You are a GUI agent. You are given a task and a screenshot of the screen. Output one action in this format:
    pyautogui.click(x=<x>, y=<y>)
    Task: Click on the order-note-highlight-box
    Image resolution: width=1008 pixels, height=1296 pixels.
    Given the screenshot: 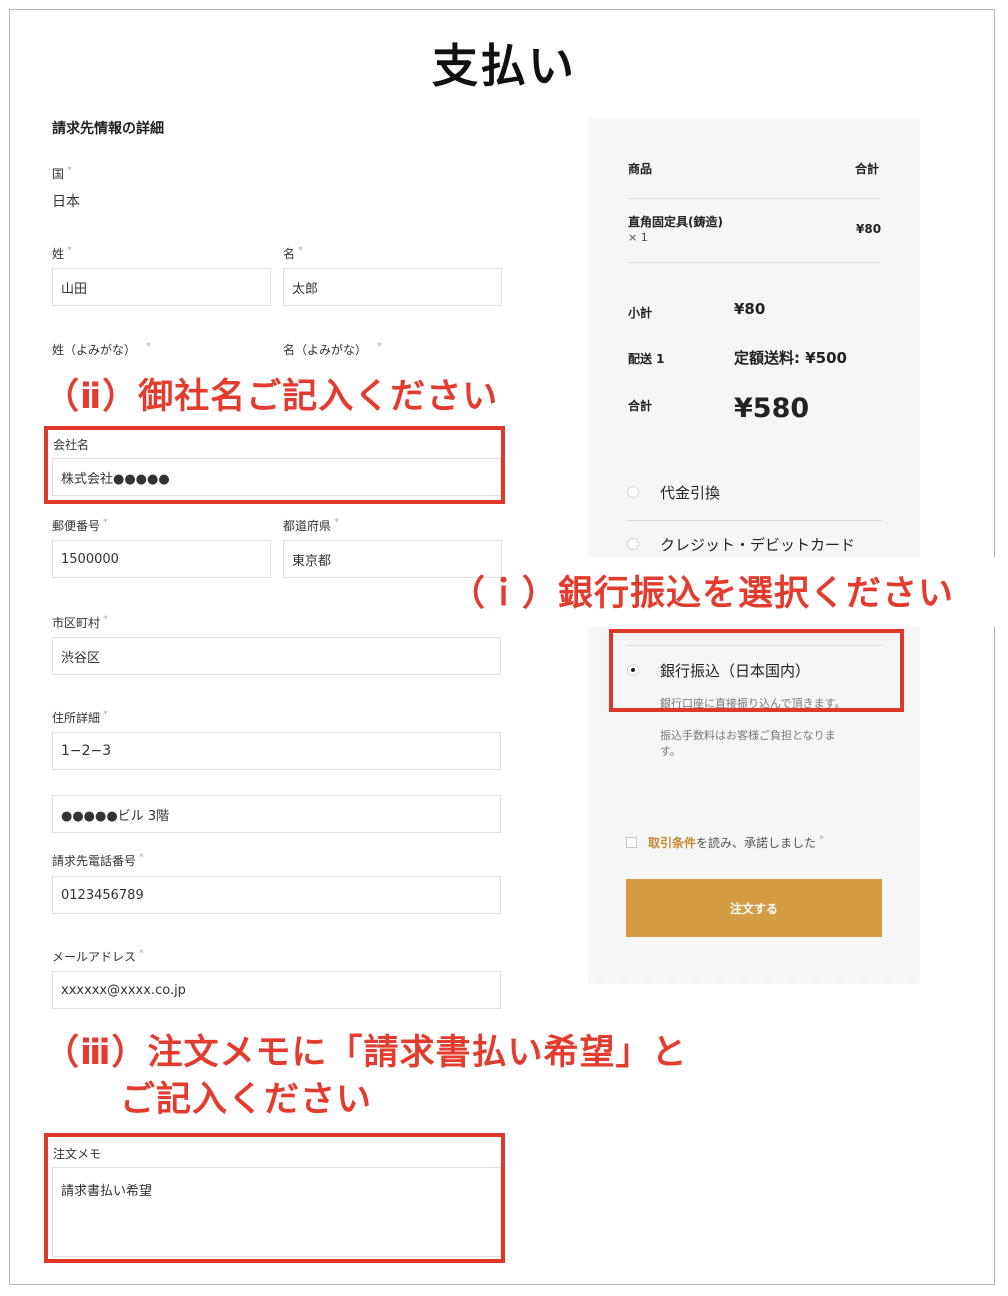 What is the action you would take?
    pyautogui.click(x=274, y=1198)
    